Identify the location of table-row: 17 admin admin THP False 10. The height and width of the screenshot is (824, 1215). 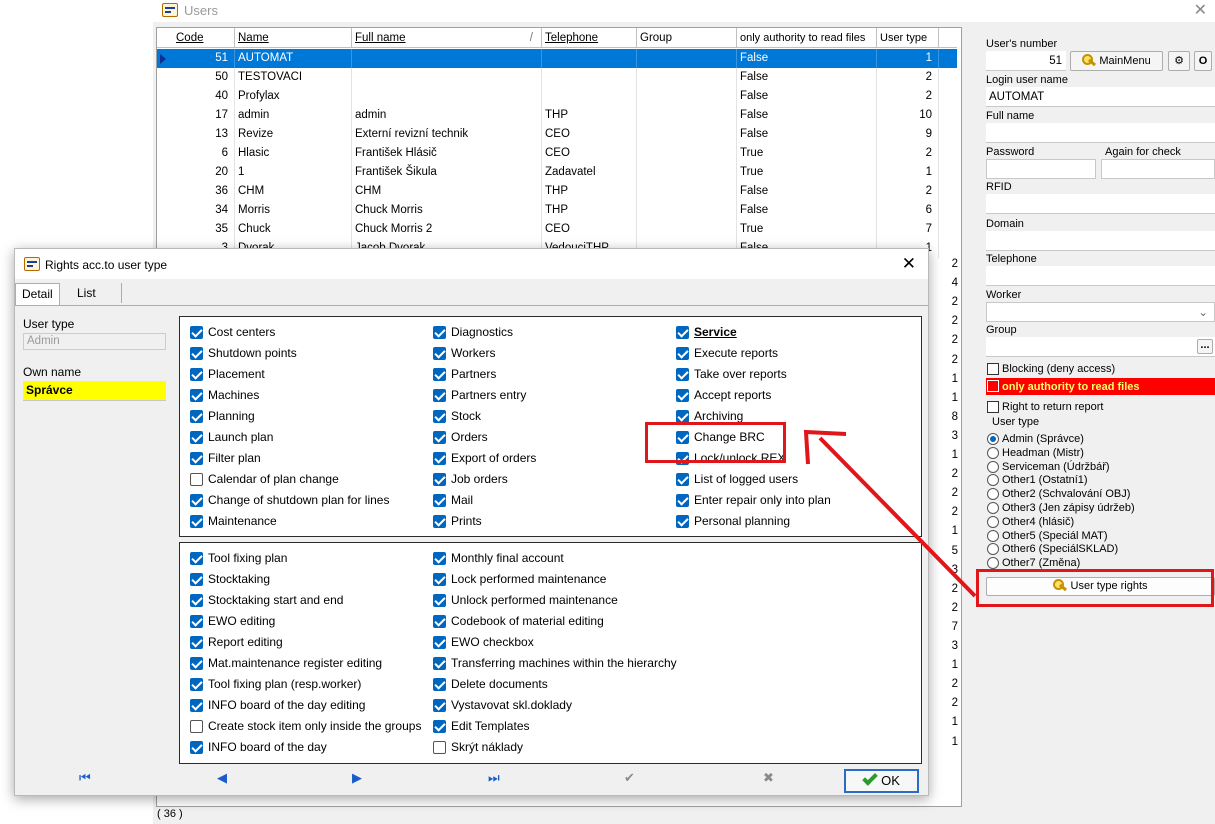
(557, 115).